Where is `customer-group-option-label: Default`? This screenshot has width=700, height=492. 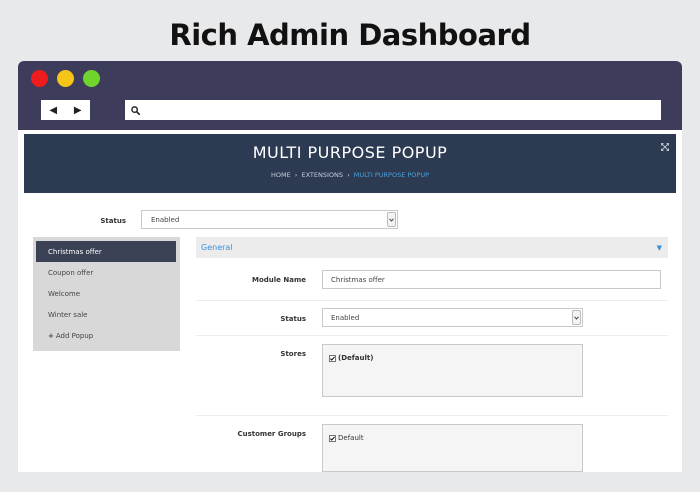 customer-group-option-label: Default is located at coordinates (351, 438).